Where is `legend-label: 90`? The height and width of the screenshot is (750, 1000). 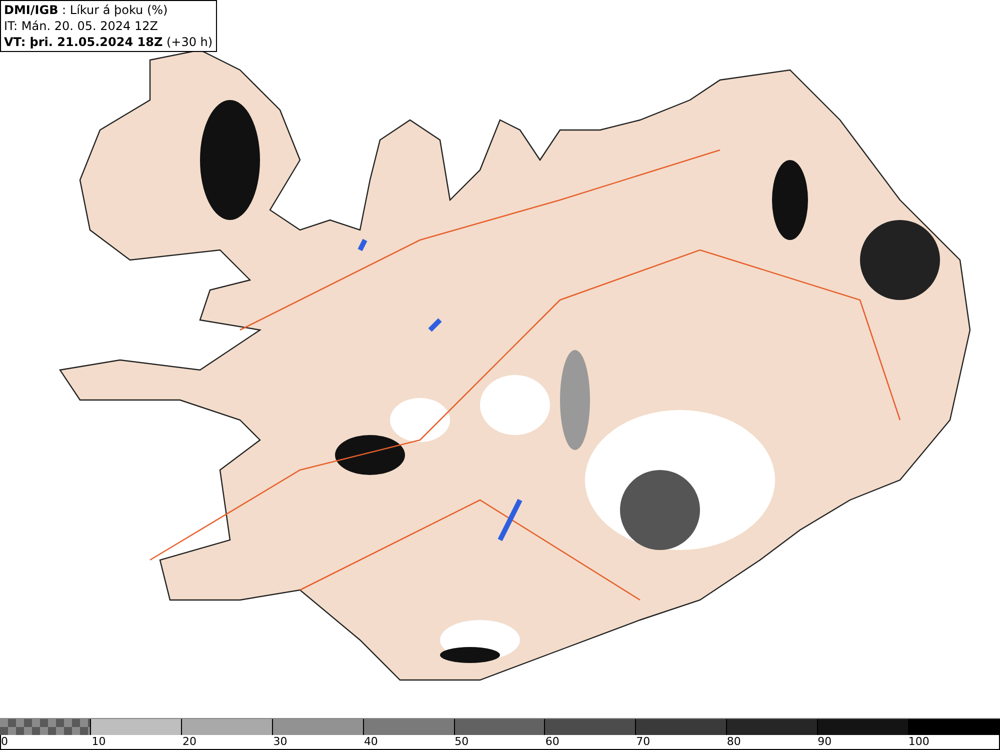 legend-label: 90 is located at coordinates (825, 741).